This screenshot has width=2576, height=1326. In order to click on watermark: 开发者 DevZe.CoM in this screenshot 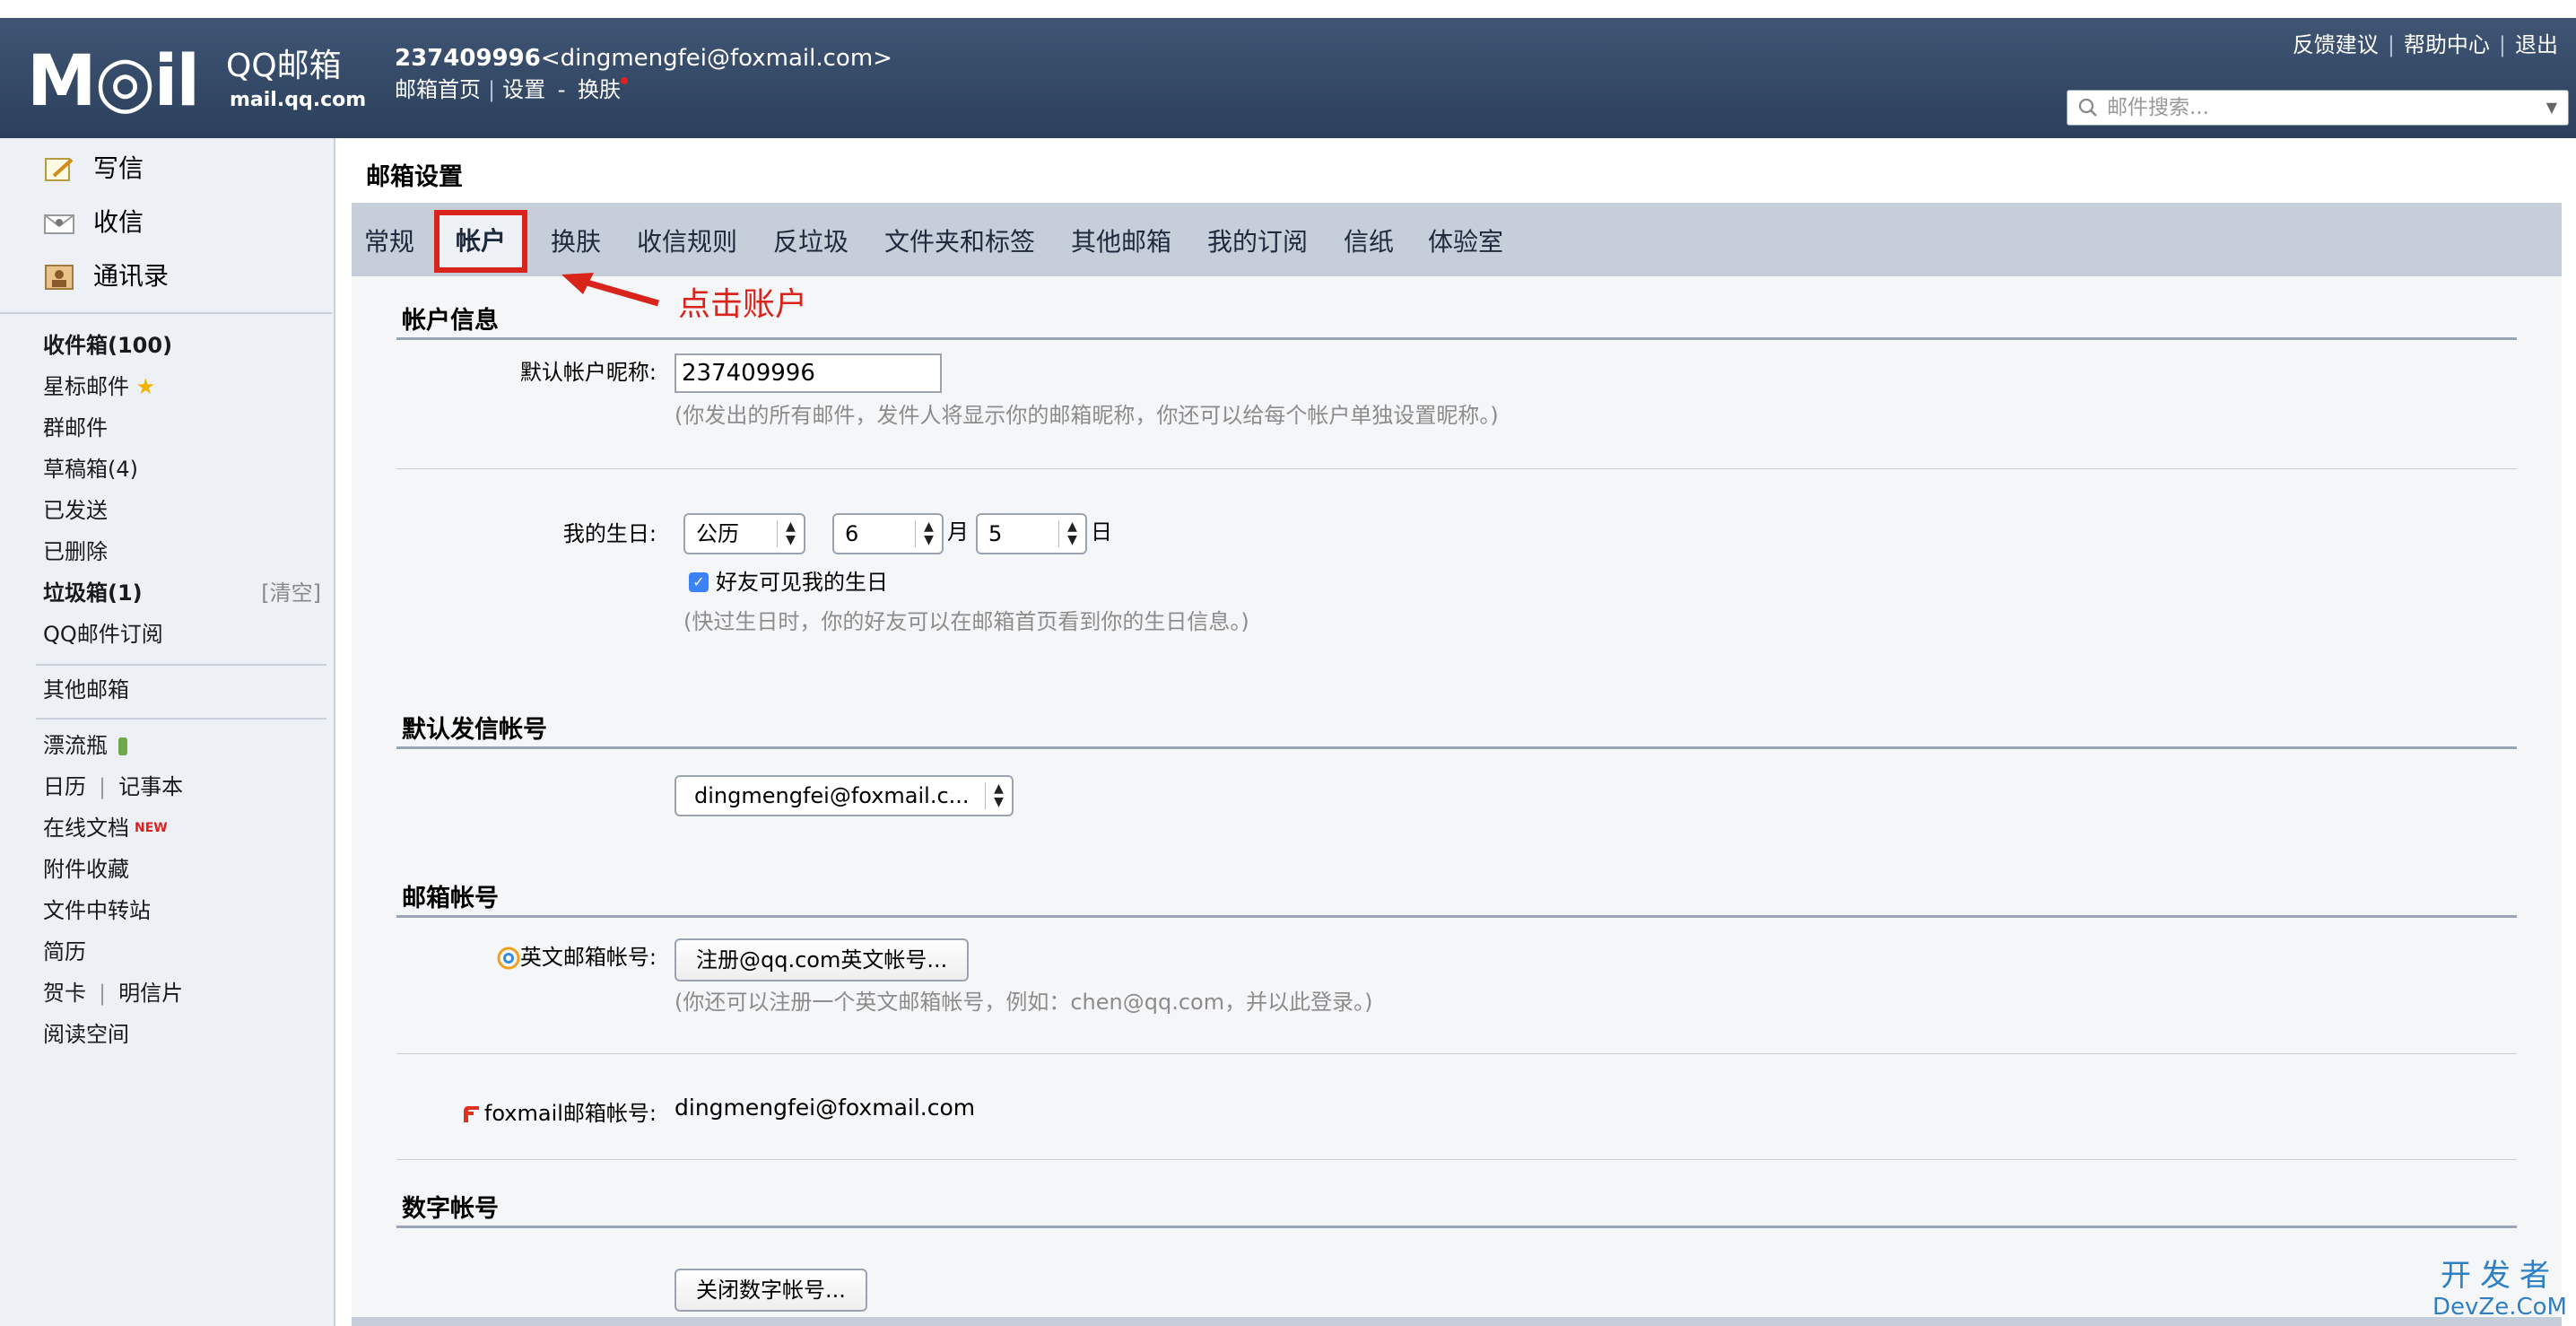, I will do `click(2499, 1290)`.